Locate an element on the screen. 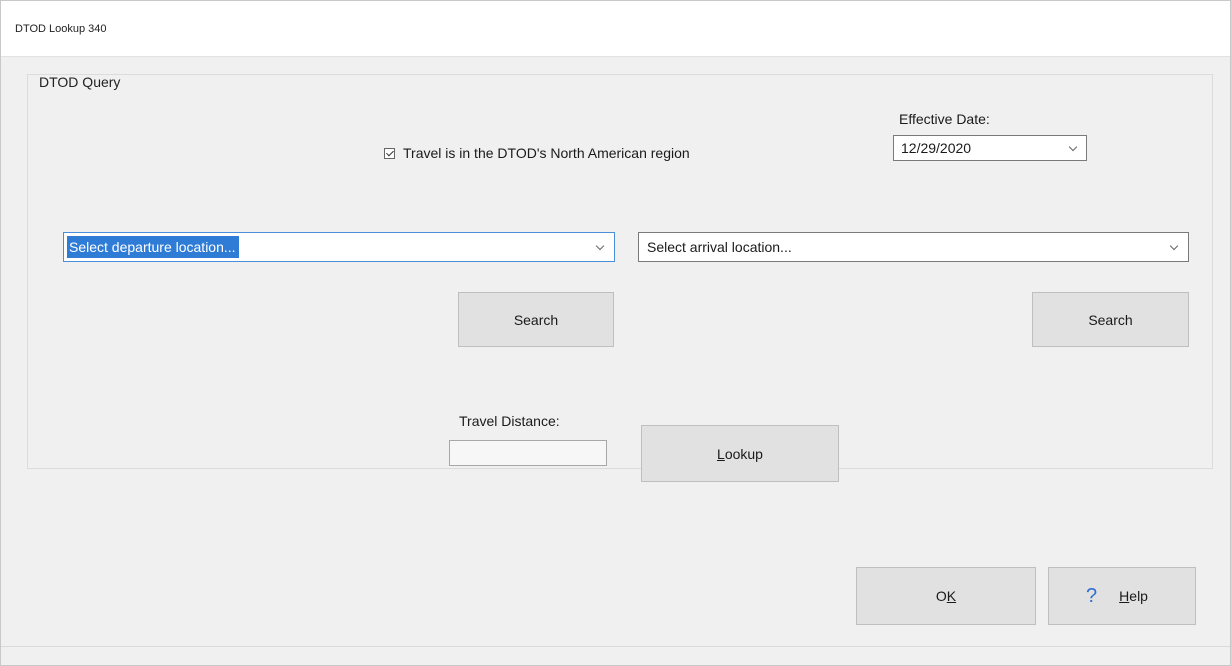  bottom-divider is located at coordinates (615, 646).